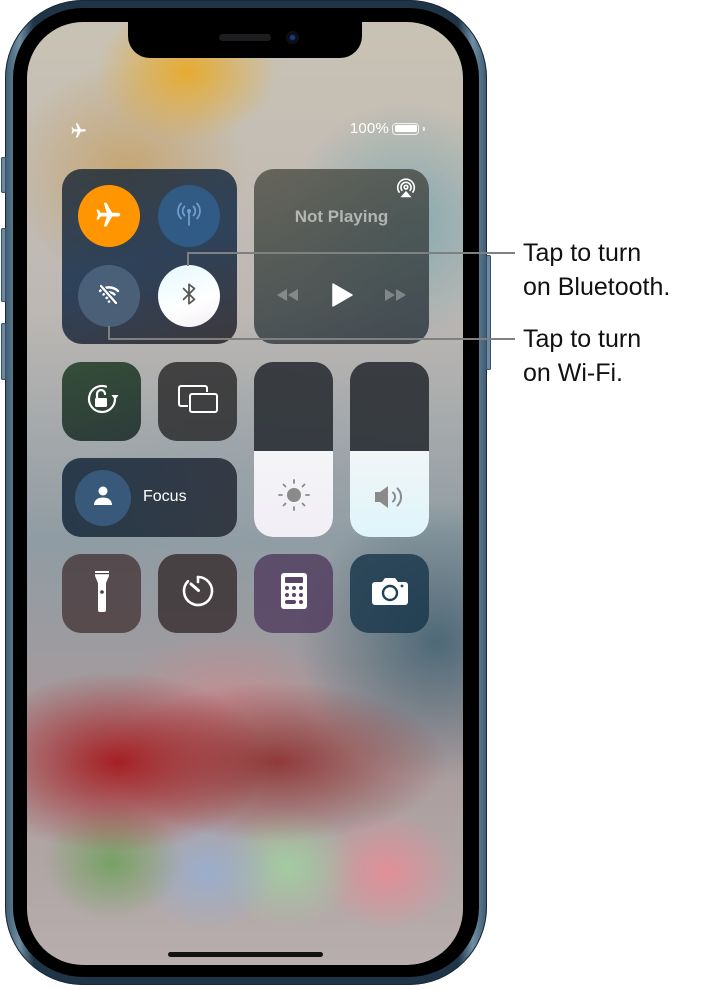 This screenshot has width=722, height=990. I want to click on calculator-button, so click(293, 593).